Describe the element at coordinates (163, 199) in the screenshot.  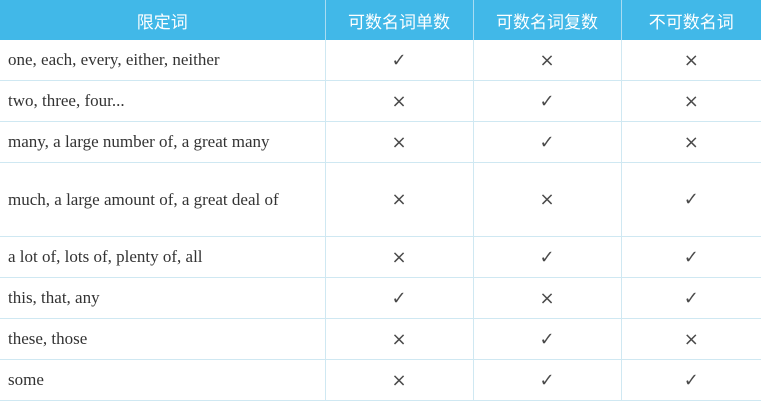
I see `determiner-label: much, a large amount of, a great deal of` at that location.